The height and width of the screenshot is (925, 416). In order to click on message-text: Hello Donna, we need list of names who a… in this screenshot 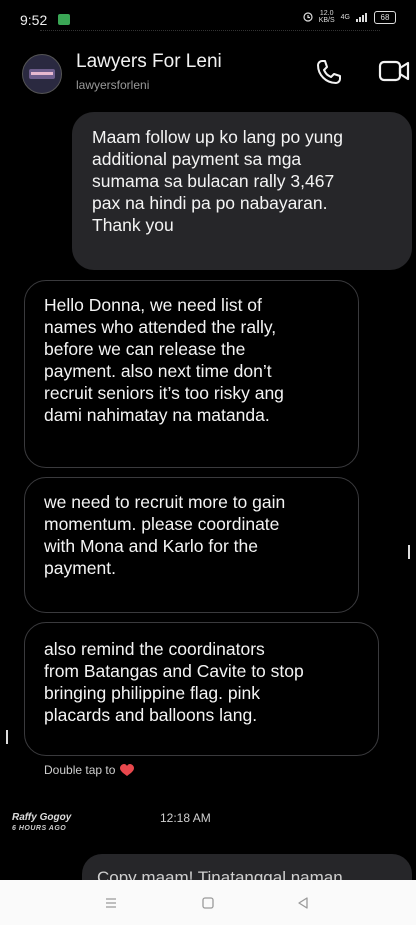, I will do `click(164, 360)`.